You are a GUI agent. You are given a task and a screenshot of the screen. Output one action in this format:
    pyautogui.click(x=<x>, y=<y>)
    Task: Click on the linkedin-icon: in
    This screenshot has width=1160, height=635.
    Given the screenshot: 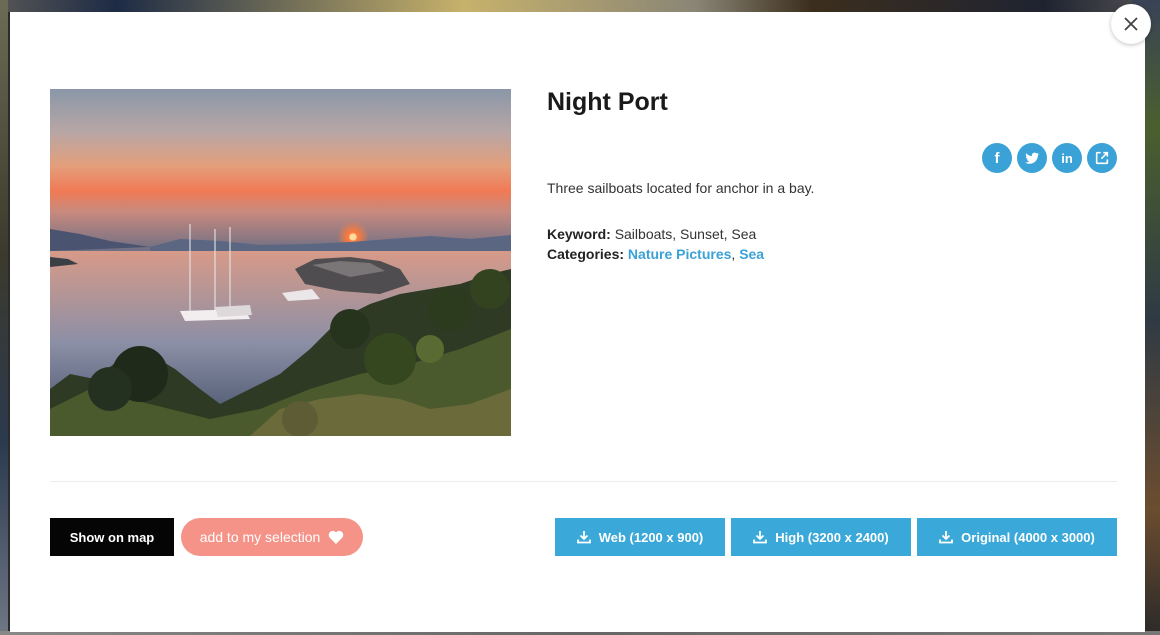 What is the action you would take?
    pyautogui.click(x=1067, y=158)
    